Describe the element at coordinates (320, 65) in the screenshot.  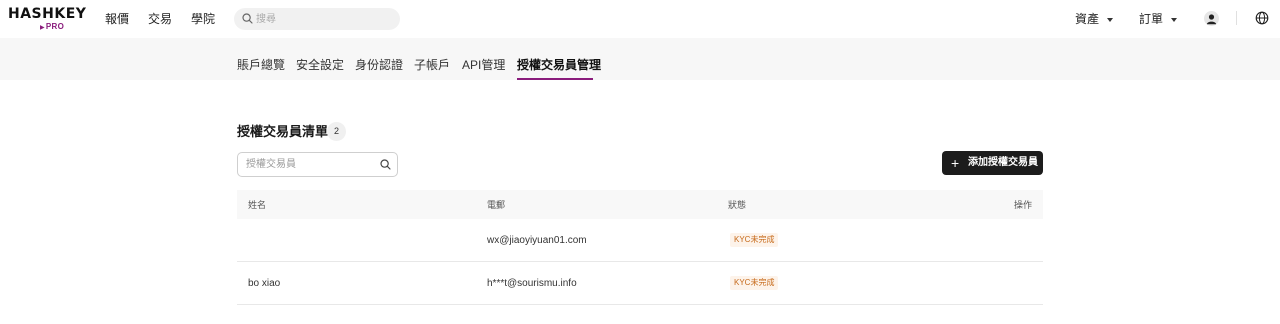
I see `tab-security-settings: 安全設定` at that location.